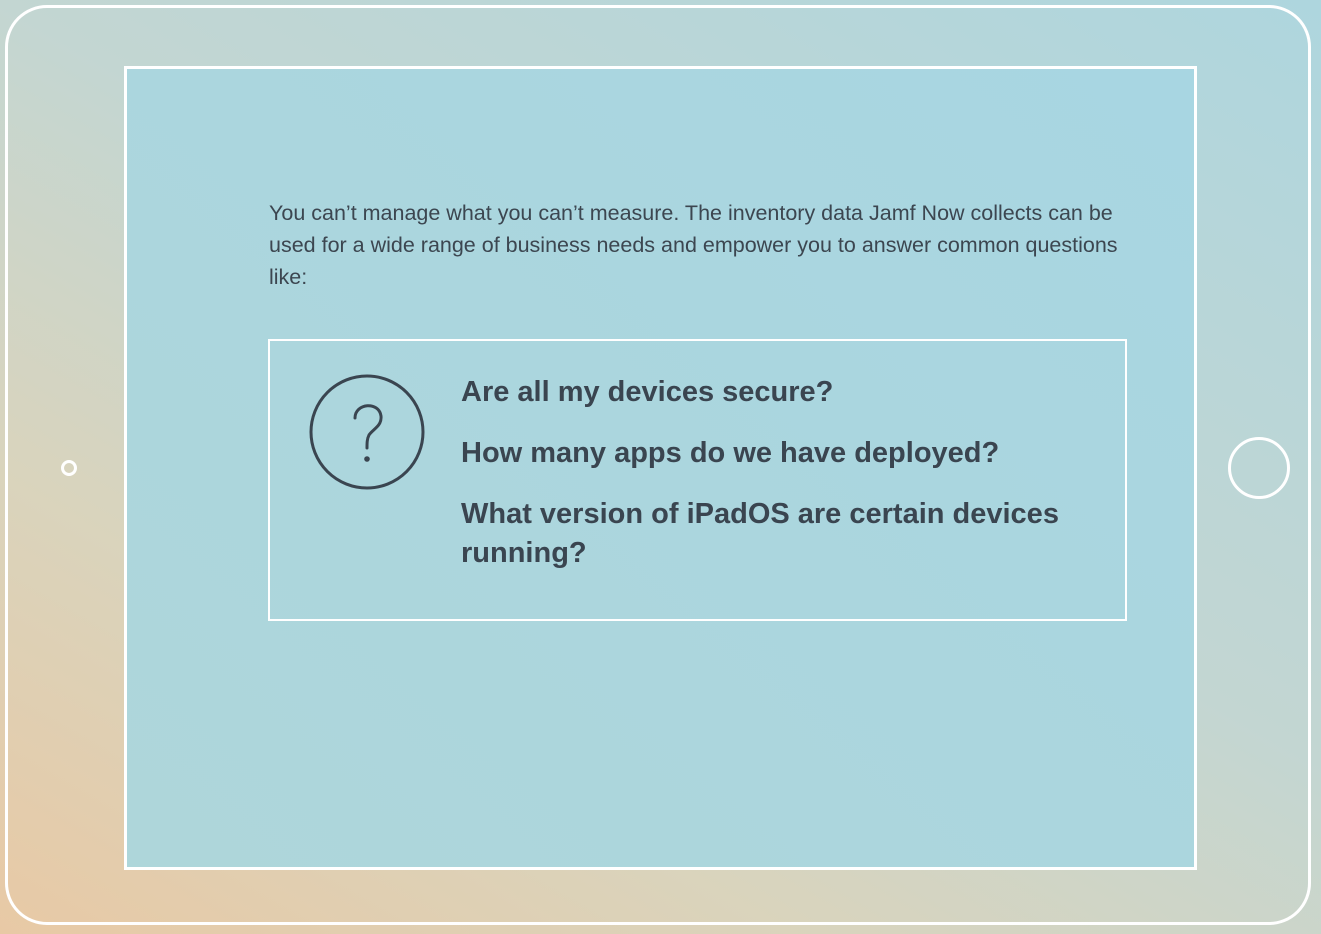 The width and height of the screenshot is (1321, 934). I want to click on question-item: How many apps do we have deployed?, so click(730, 453).